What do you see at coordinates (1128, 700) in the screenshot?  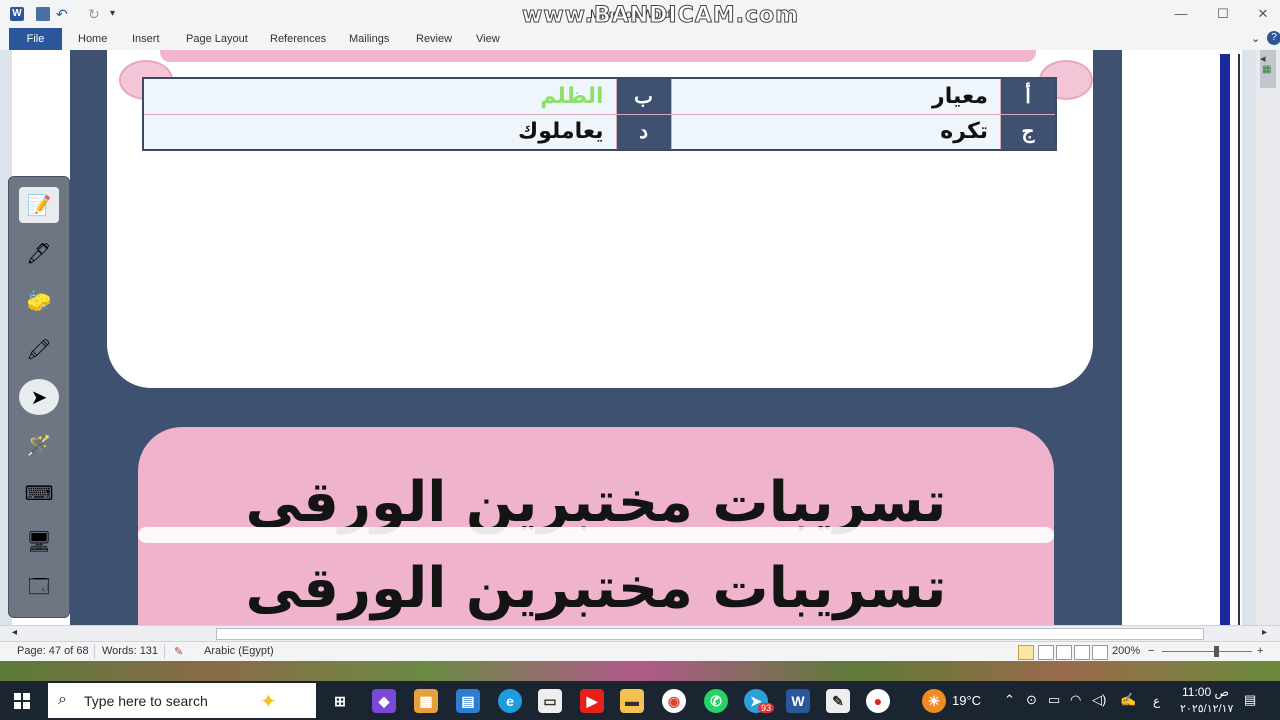 I see `pen-input-icon: ✍` at bounding box center [1128, 700].